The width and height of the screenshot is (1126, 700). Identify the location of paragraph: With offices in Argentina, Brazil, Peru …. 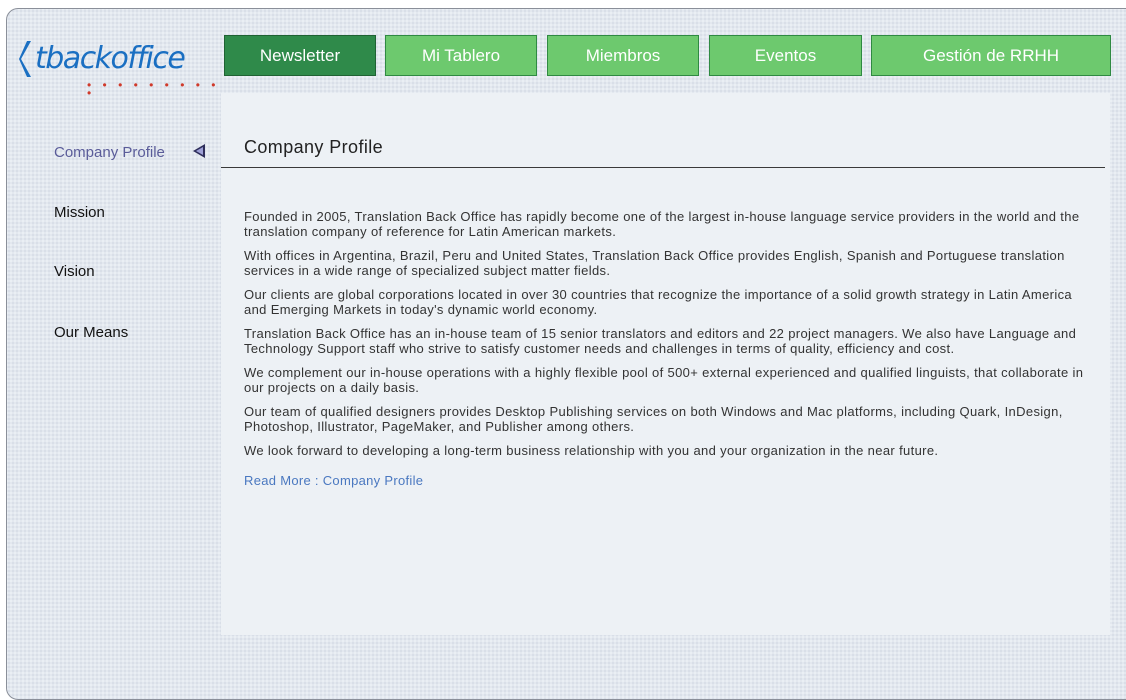
(654, 263).